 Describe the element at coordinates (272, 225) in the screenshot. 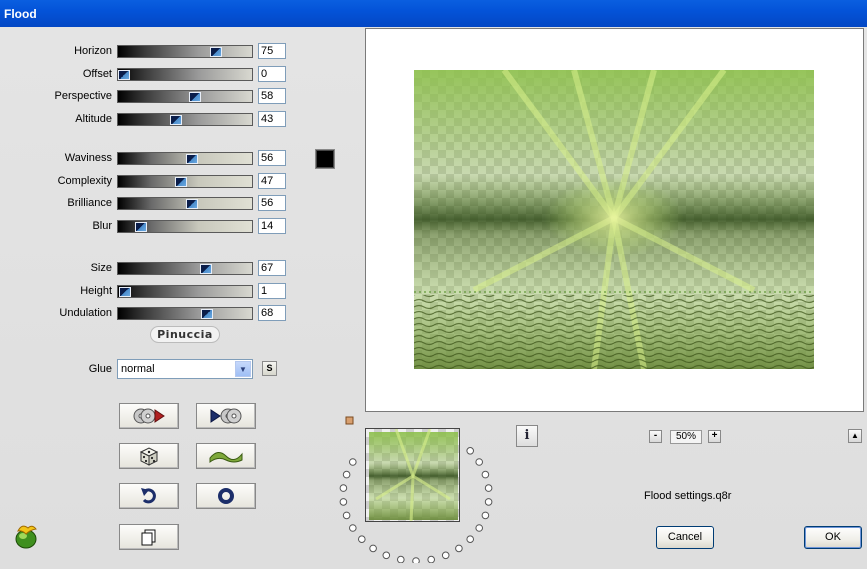

I see `slider-value-input: 14` at that location.